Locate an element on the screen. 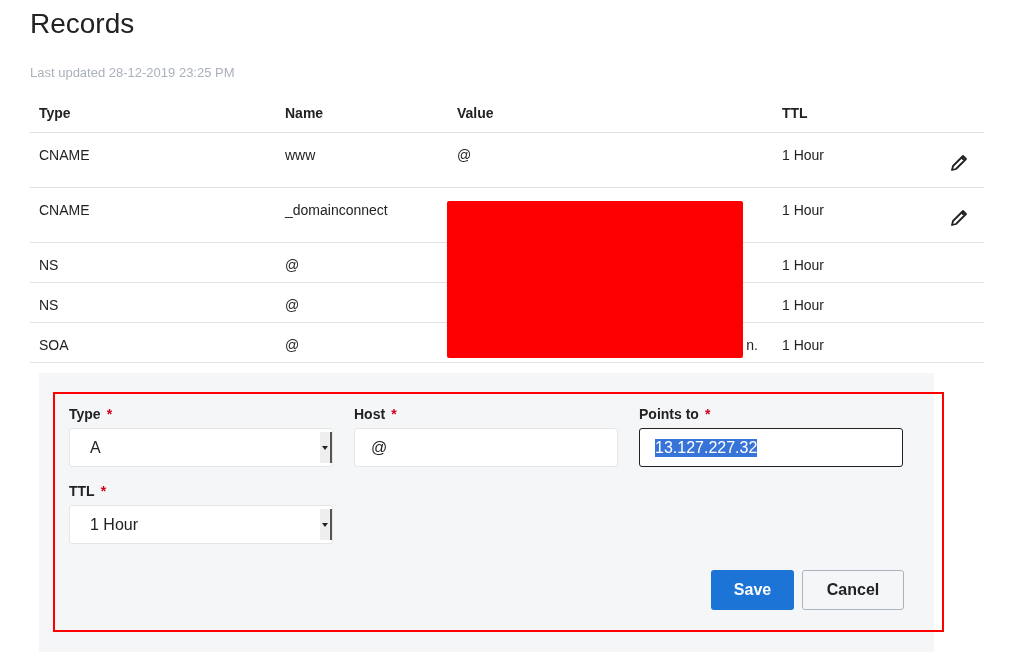 This screenshot has height=657, width=1010. column-header: TTL is located at coordinates (795, 114).